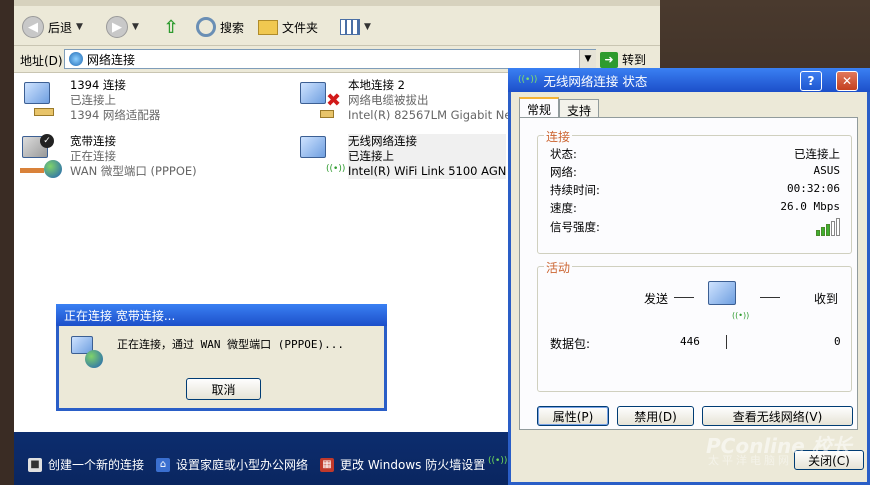  What do you see at coordinates (570, 344) in the screenshot?
I see `packets-label: 数据包:` at bounding box center [570, 344].